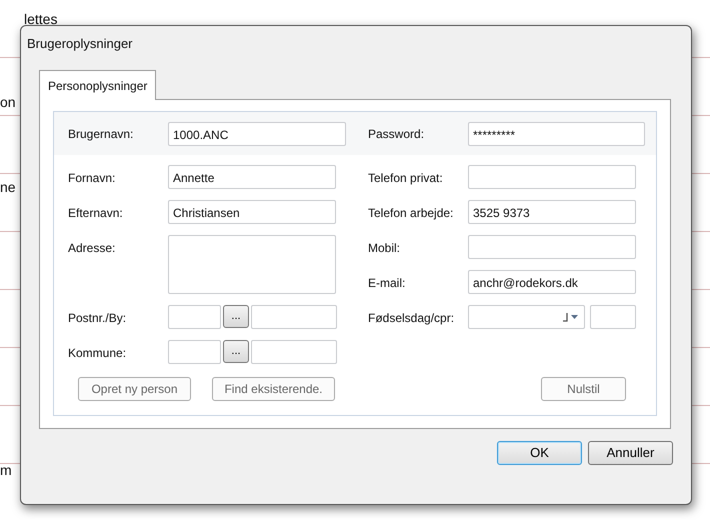 The width and height of the screenshot is (710, 520). What do you see at coordinates (571, 317) in the screenshot?
I see `dropdown-arrow-icon` at bounding box center [571, 317].